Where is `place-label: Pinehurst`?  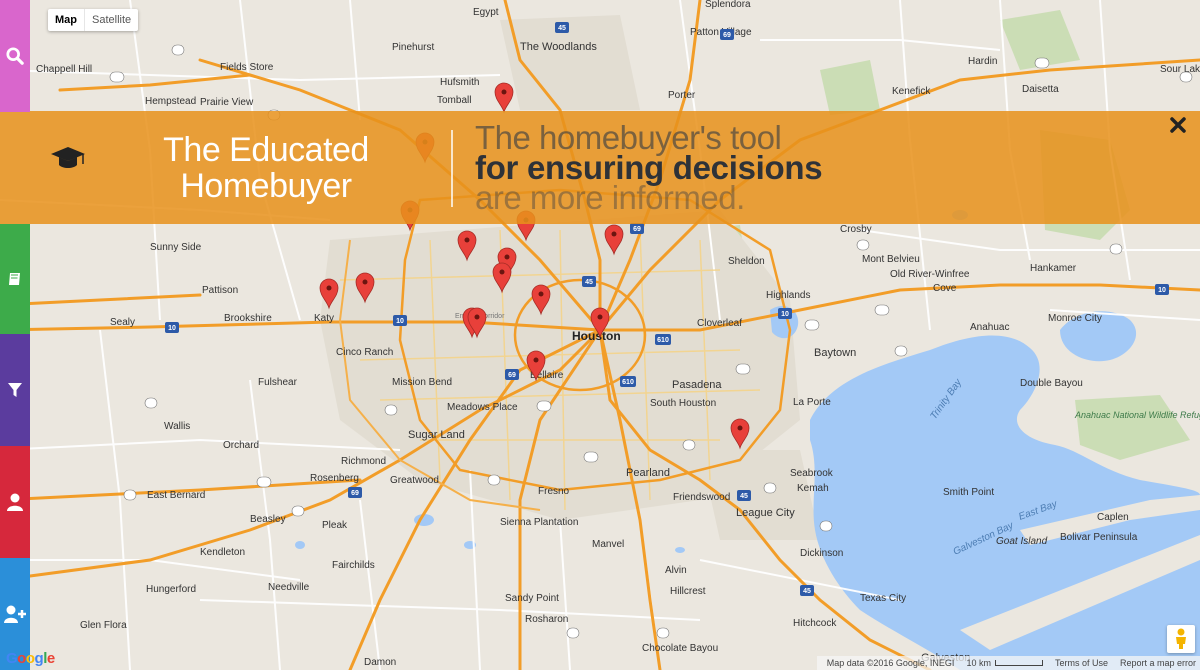
place-label: Pinehurst is located at coordinates (413, 47).